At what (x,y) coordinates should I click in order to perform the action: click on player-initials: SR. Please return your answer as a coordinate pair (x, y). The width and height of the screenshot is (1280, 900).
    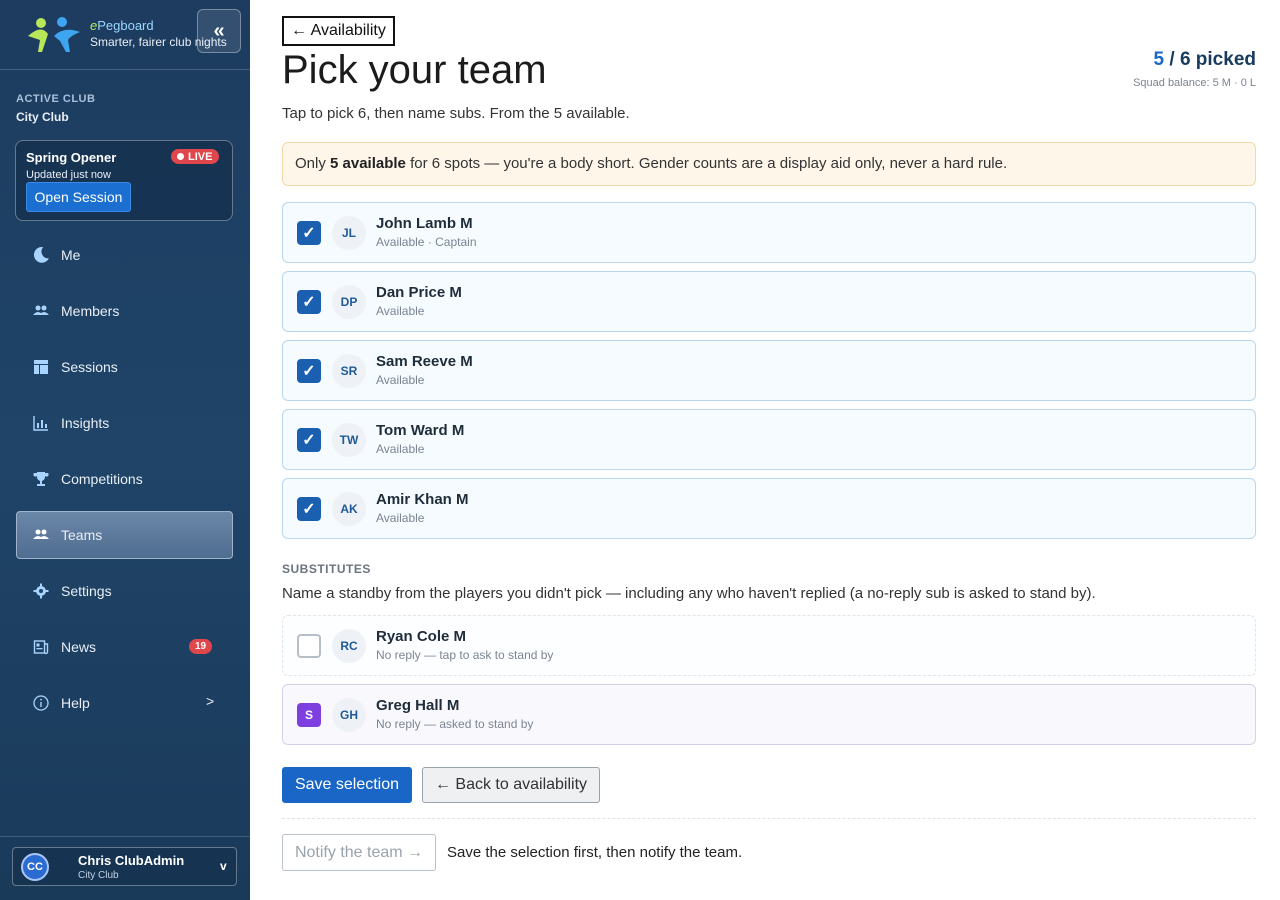
    Looking at the image, I should click on (349, 371).